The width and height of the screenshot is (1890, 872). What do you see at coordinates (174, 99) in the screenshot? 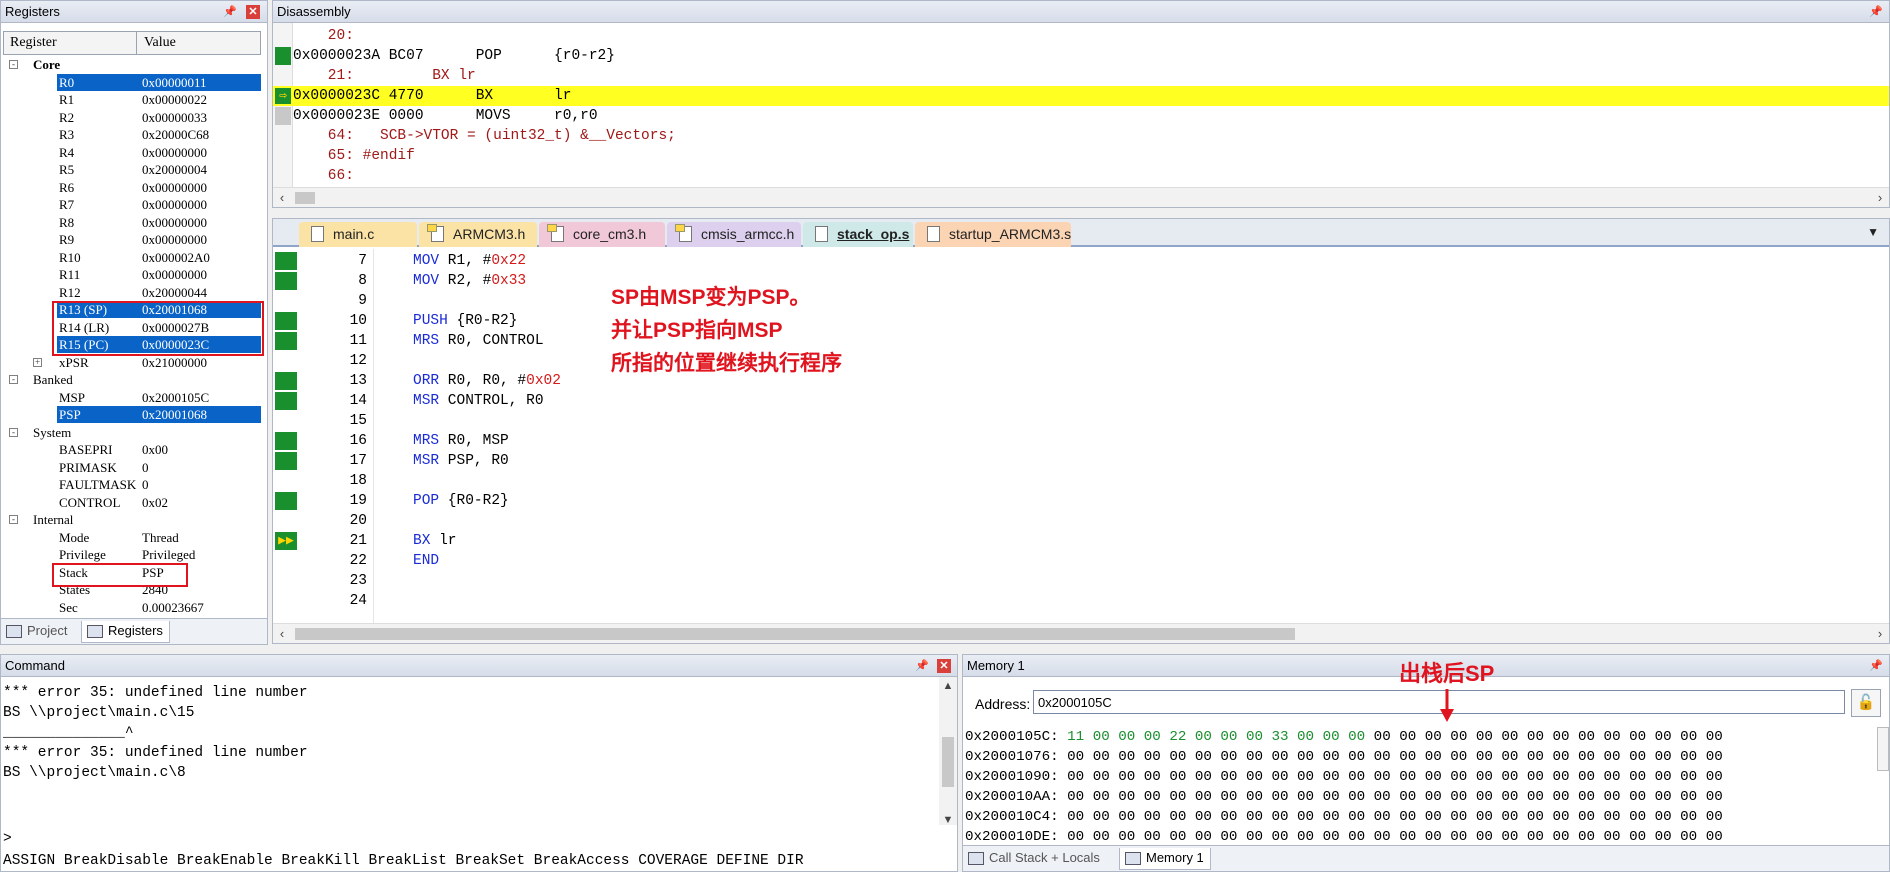
I see `register-value: 0x00000022` at bounding box center [174, 99].